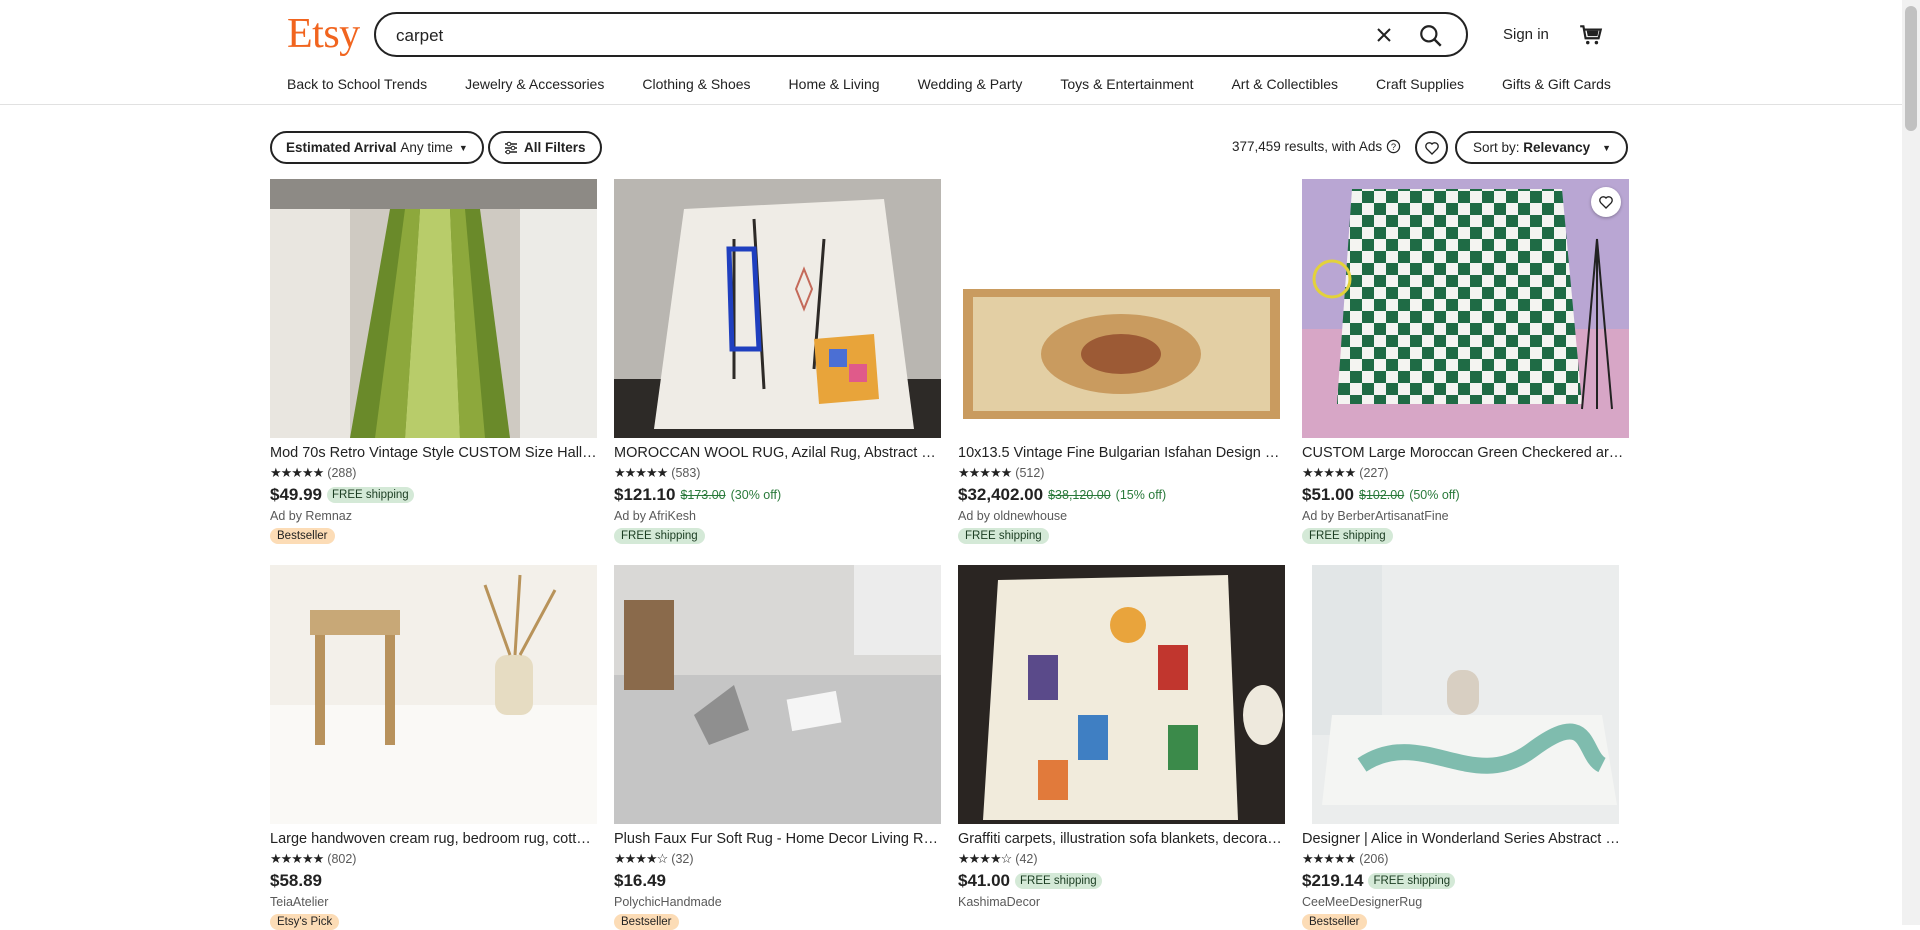  What do you see at coordinates (1911, 68) in the screenshot?
I see `scrollbar-thumb` at bounding box center [1911, 68].